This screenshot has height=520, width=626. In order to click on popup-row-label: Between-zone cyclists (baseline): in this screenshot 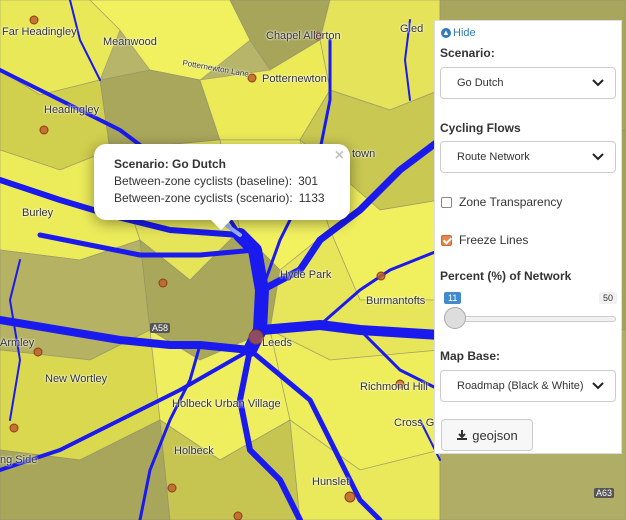, I will do `click(203, 181)`.